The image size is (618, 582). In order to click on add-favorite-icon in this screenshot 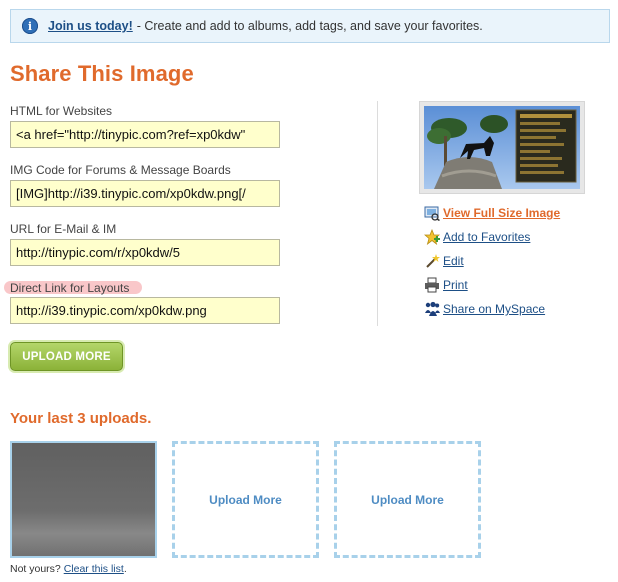, I will do `click(432, 237)`.